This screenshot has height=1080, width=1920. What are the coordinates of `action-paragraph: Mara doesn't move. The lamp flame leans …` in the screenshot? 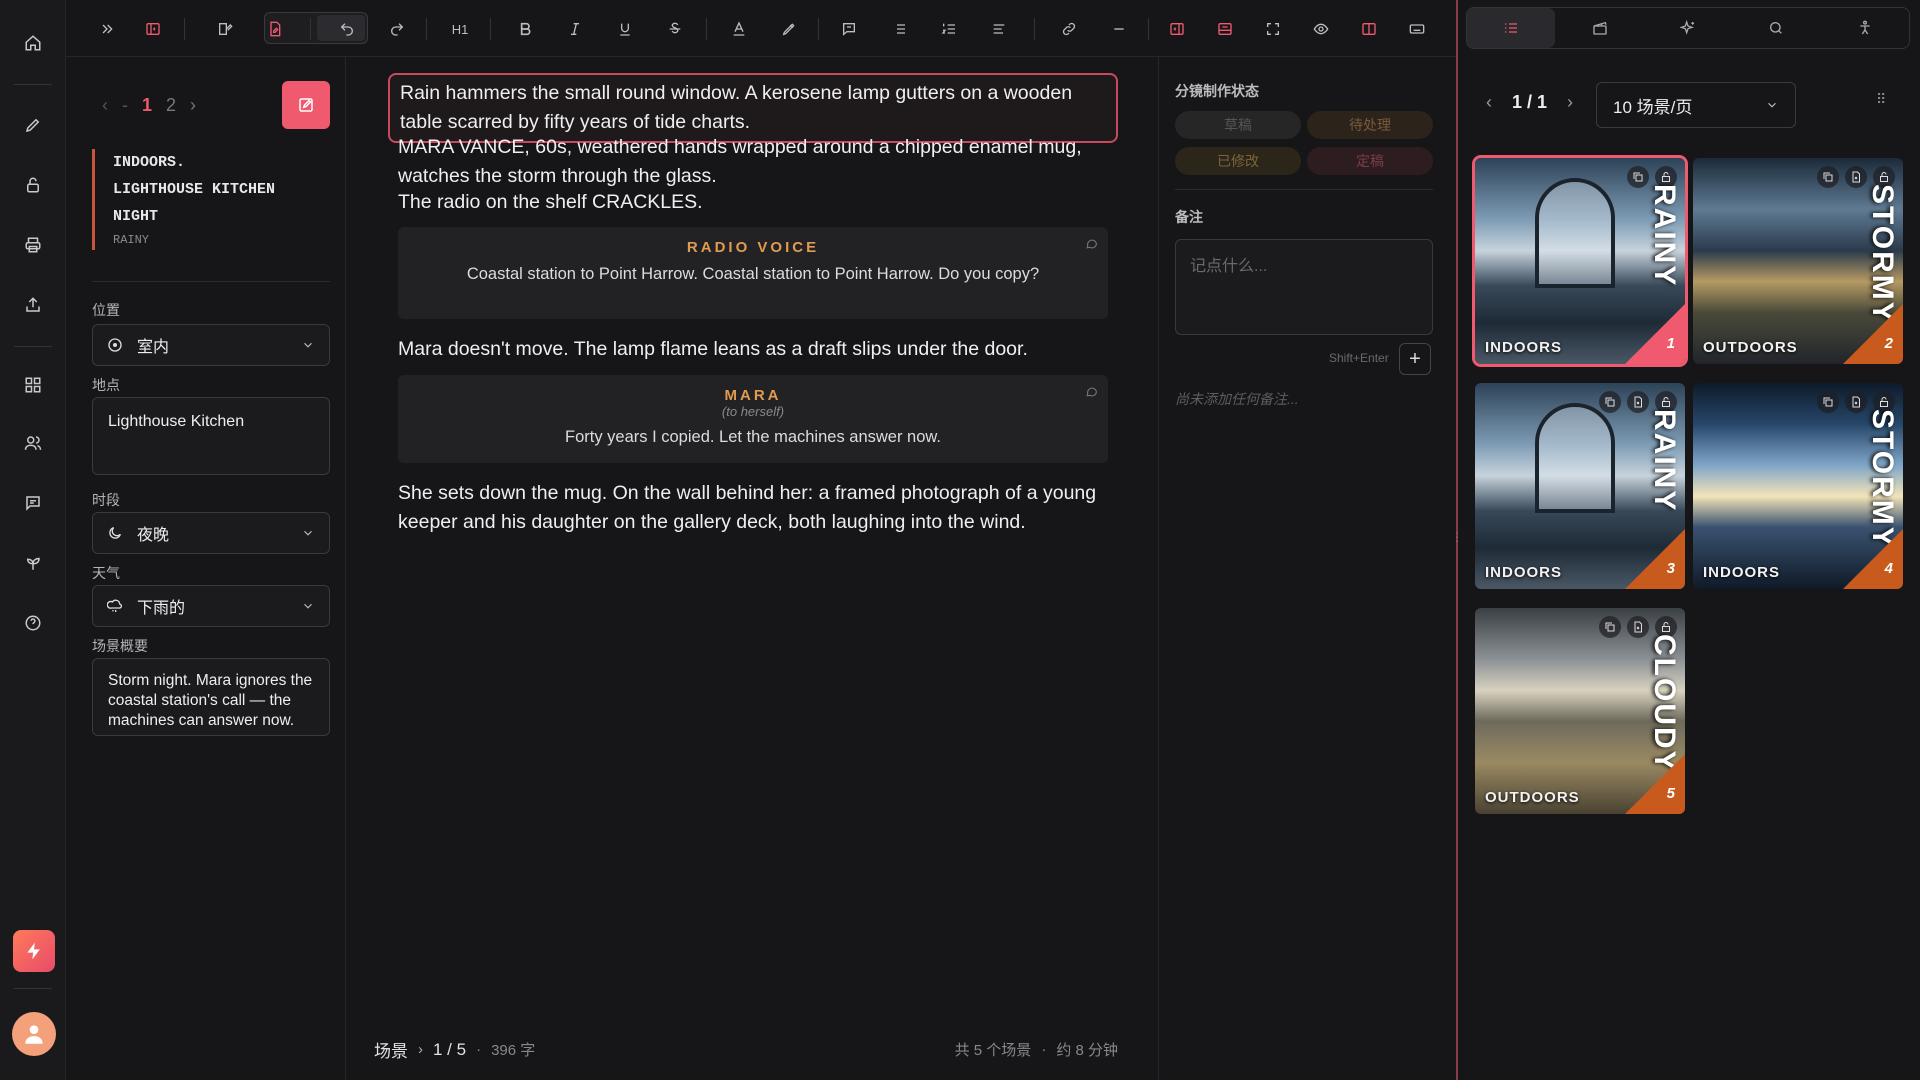 It's located at (758, 349).